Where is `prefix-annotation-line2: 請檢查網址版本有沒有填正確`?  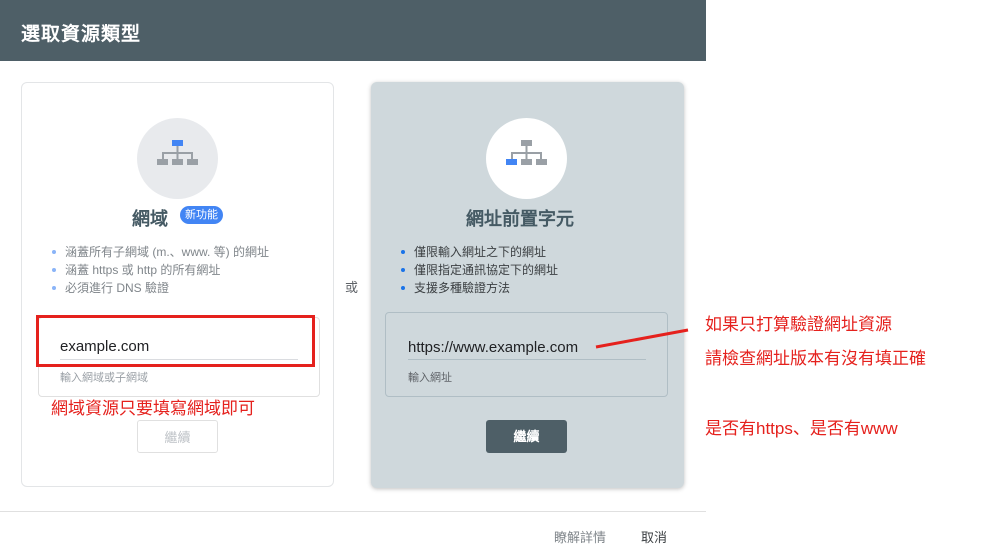 prefix-annotation-line2: 請檢查網址版本有沒有填正確 is located at coordinates (815, 358).